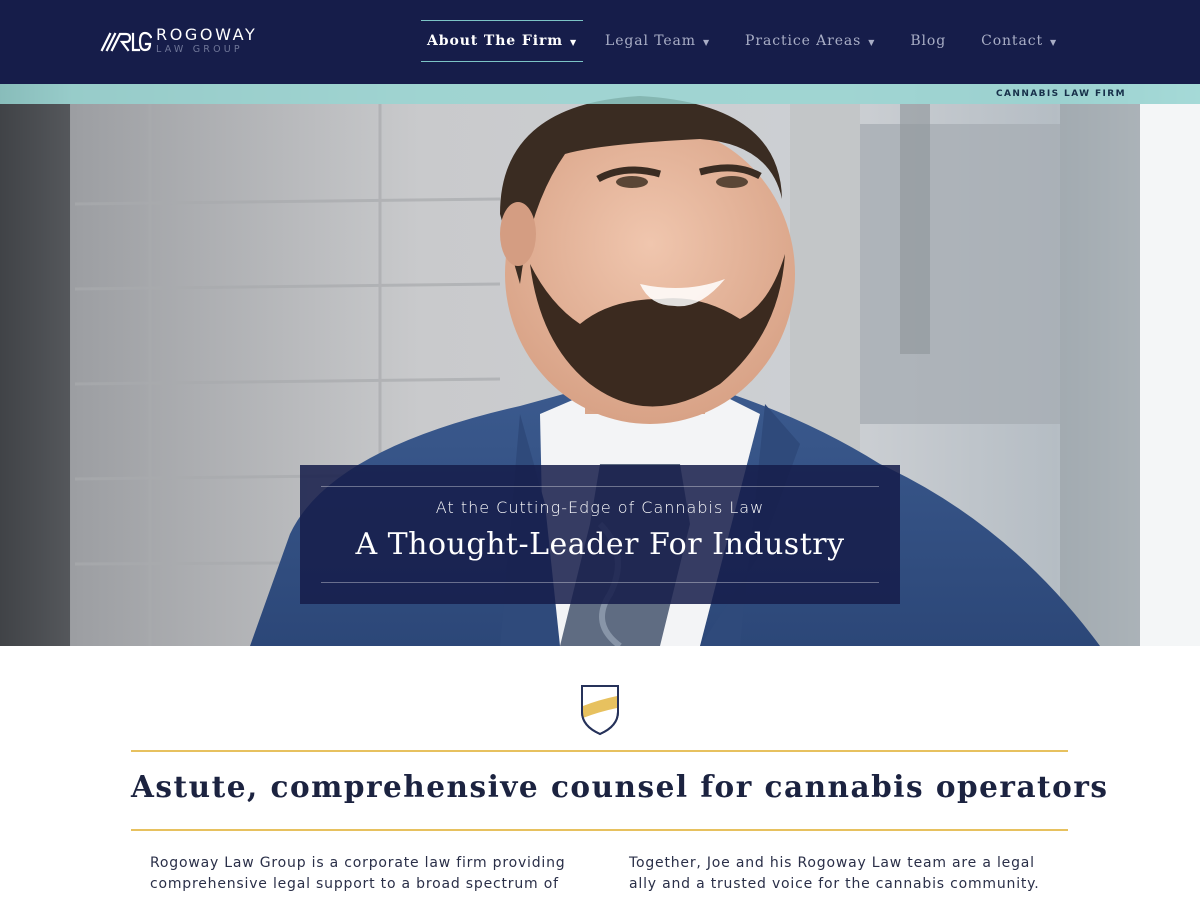  I want to click on nav-label-practice-areas: Practice Areas, so click(803, 41).